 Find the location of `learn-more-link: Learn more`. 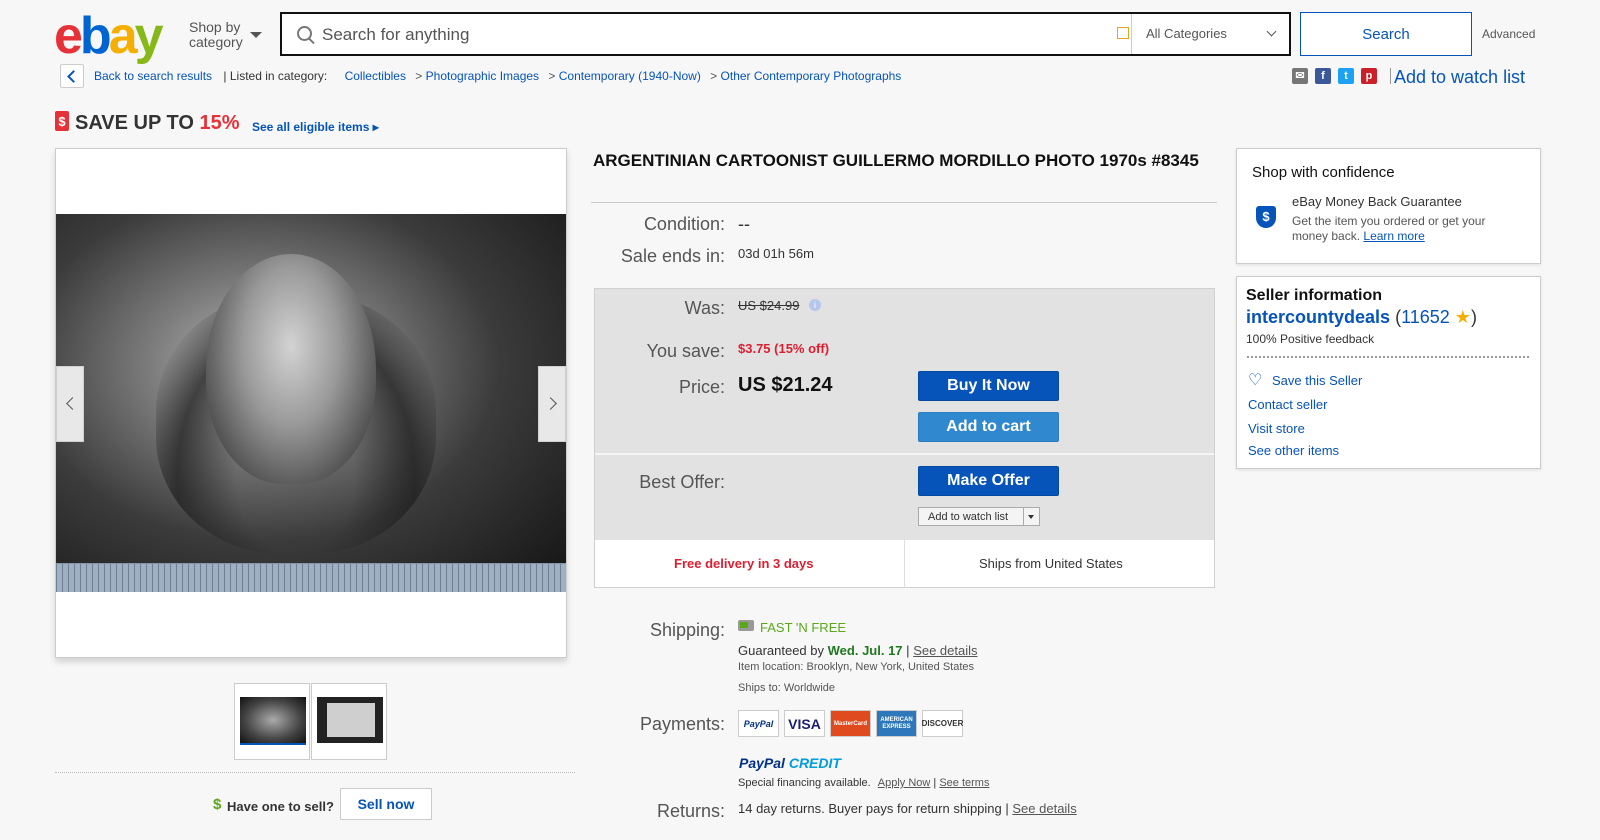

learn-more-link: Learn more is located at coordinates (1393, 236).